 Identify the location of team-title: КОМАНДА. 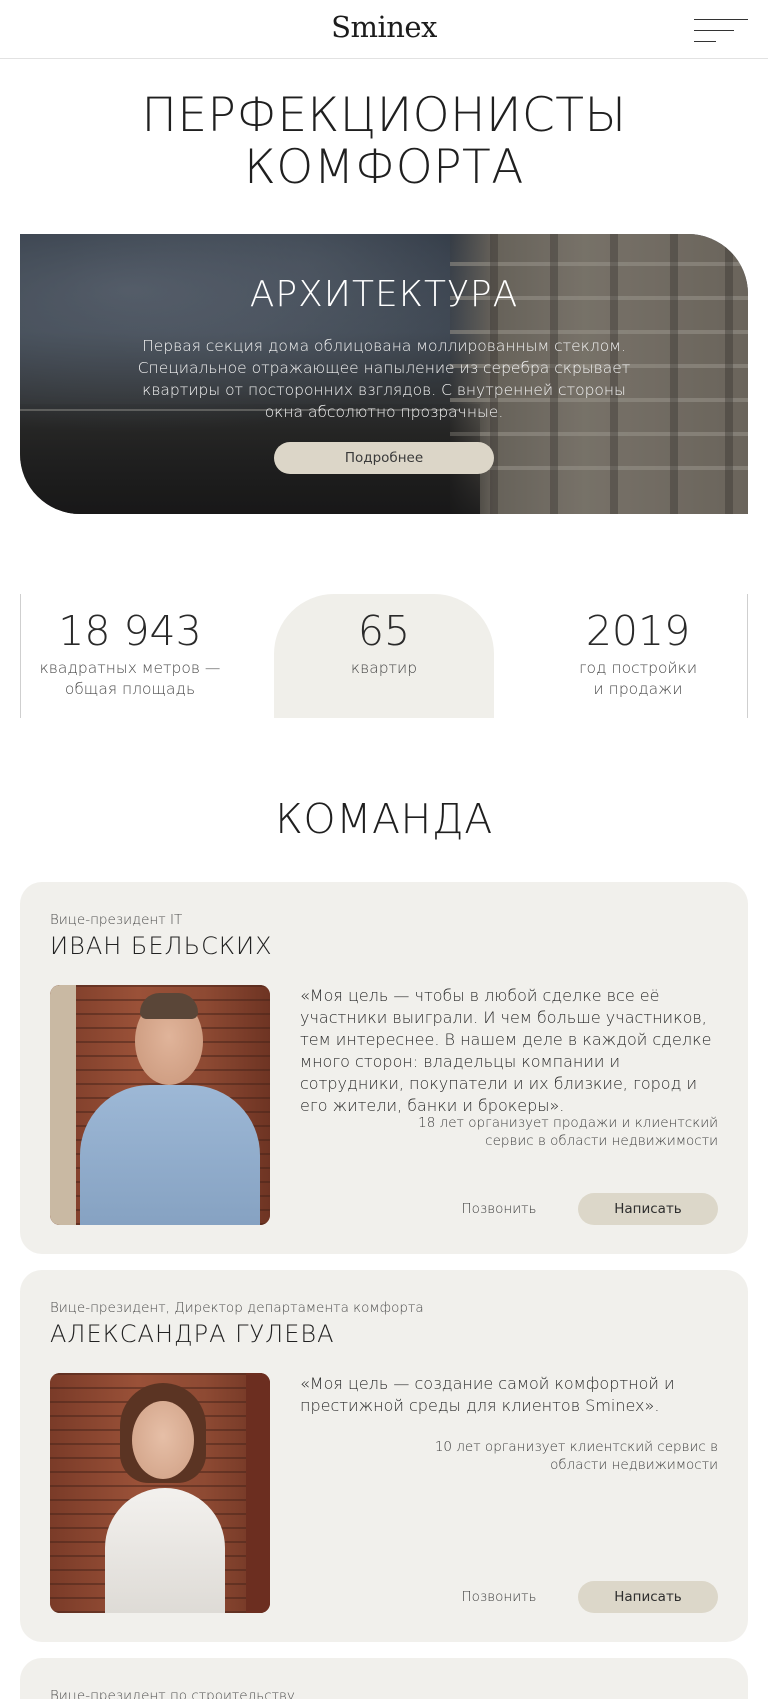
(384, 819).